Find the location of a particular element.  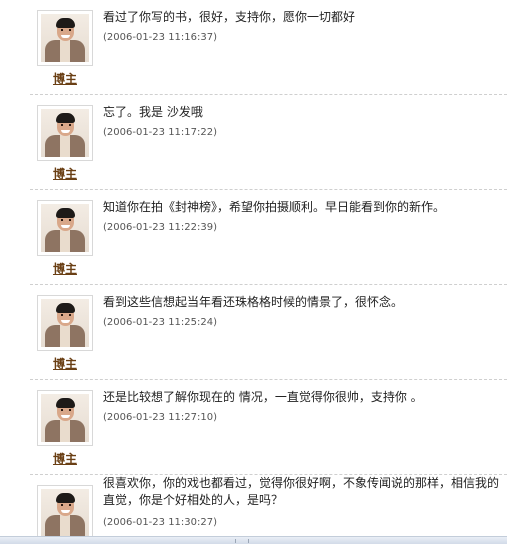

comment-text: 还是比较想了解你现在的 情况，一直觉得你很帅，支持你 。 is located at coordinates (263, 397).